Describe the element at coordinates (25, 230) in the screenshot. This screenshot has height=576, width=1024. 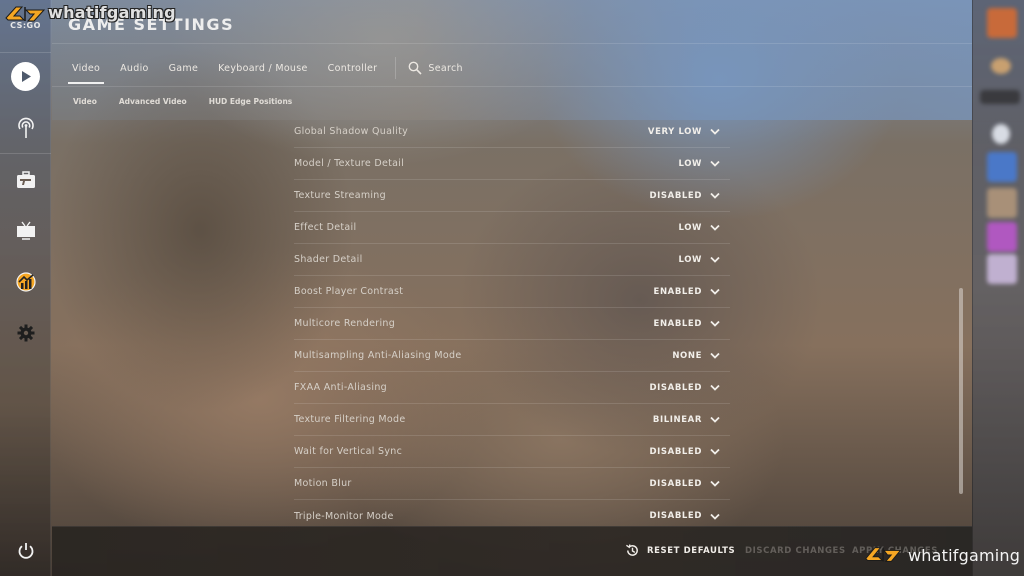
I see `nav-tv-button` at that location.